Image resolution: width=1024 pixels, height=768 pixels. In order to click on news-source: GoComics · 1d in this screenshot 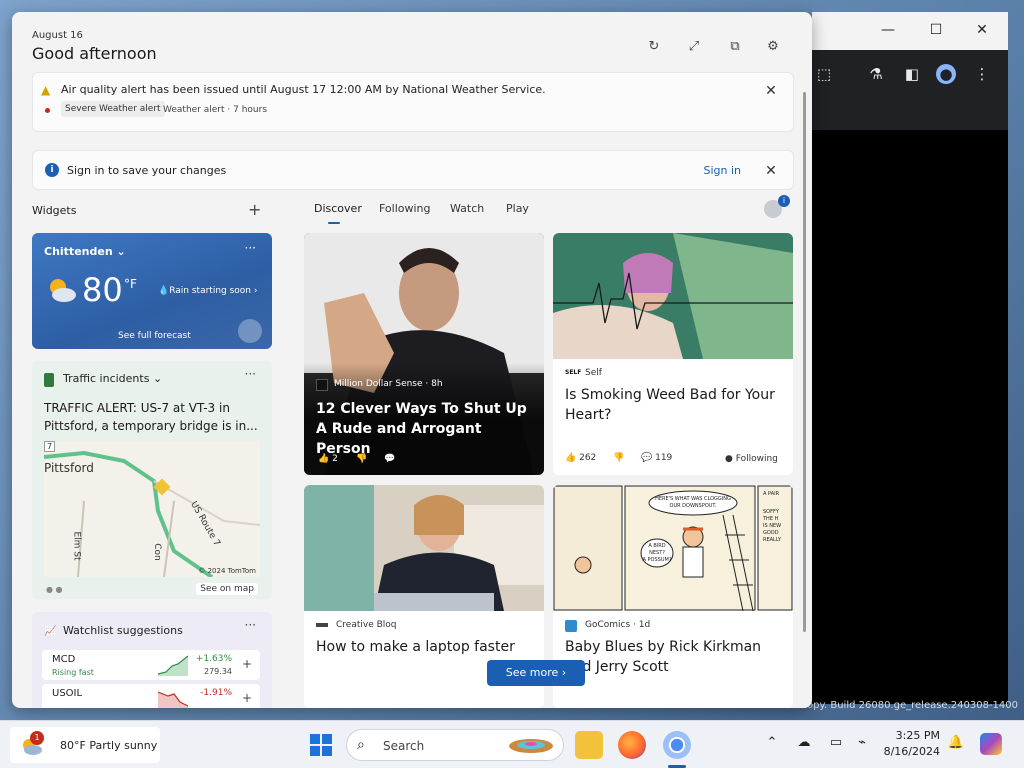, I will do `click(617, 625)`.